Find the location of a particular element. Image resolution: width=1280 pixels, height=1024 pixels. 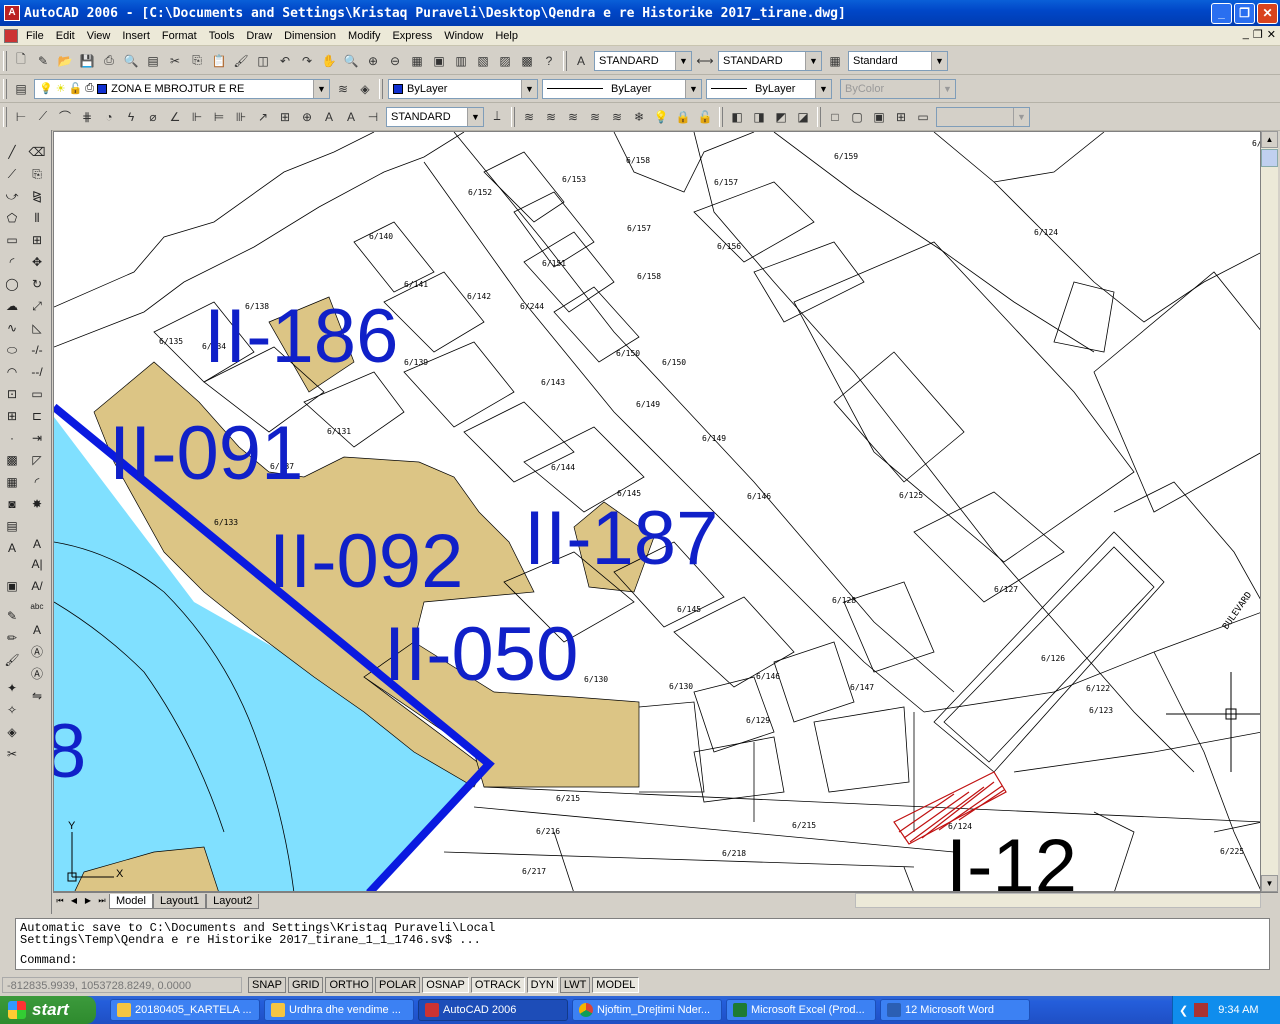

join-icon: ⇥ is located at coordinates (37, 438).